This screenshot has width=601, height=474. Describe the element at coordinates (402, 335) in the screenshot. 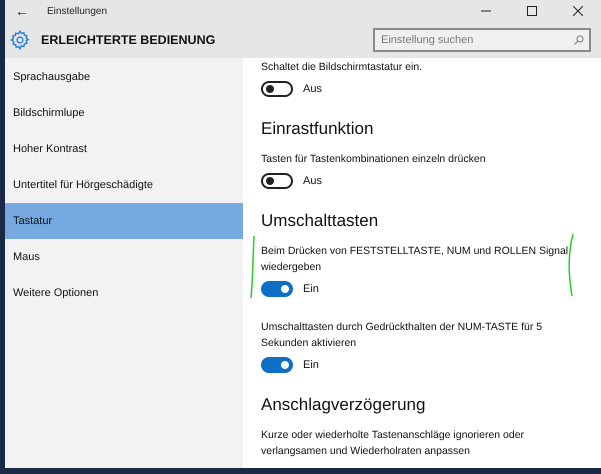

I see `setting-description: Umschalttasten durch Gedrückthalten der NUM-TASTE für 5 Sekunden aktivieren` at that location.